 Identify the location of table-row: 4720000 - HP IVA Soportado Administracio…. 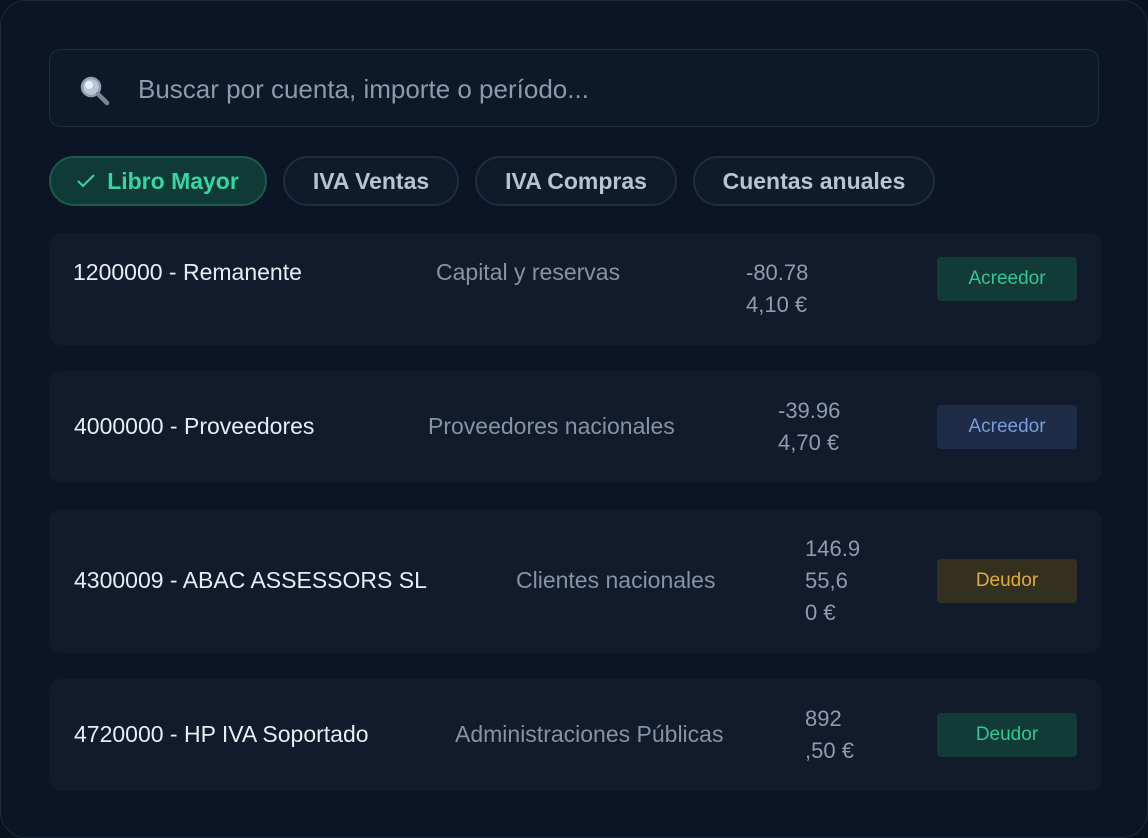
(575, 735).